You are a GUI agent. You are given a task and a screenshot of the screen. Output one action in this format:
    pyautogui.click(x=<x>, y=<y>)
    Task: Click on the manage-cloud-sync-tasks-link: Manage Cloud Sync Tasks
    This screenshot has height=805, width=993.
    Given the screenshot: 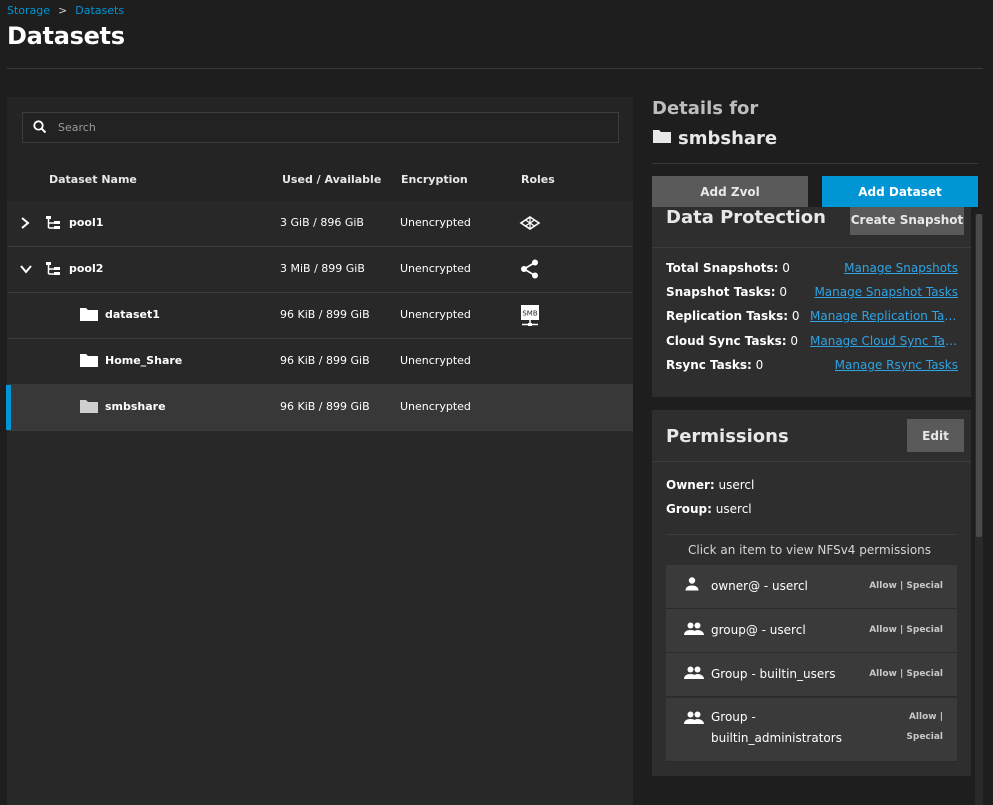 What is the action you would take?
    pyautogui.click(x=884, y=341)
    